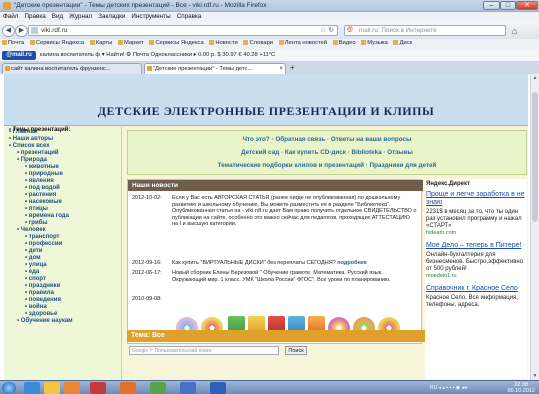 This screenshot has height=394, width=539. What do you see at coordinates (223, 43) in the screenshot?
I see `bookmark-item: Новости` at bounding box center [223, 43].